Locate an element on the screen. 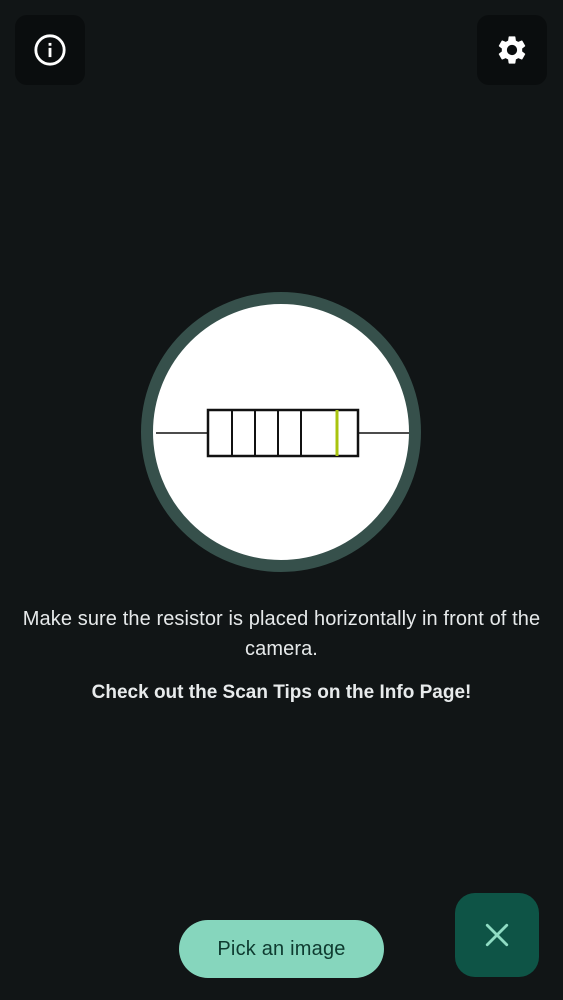  info-icon is located at coordinates (50, 50).